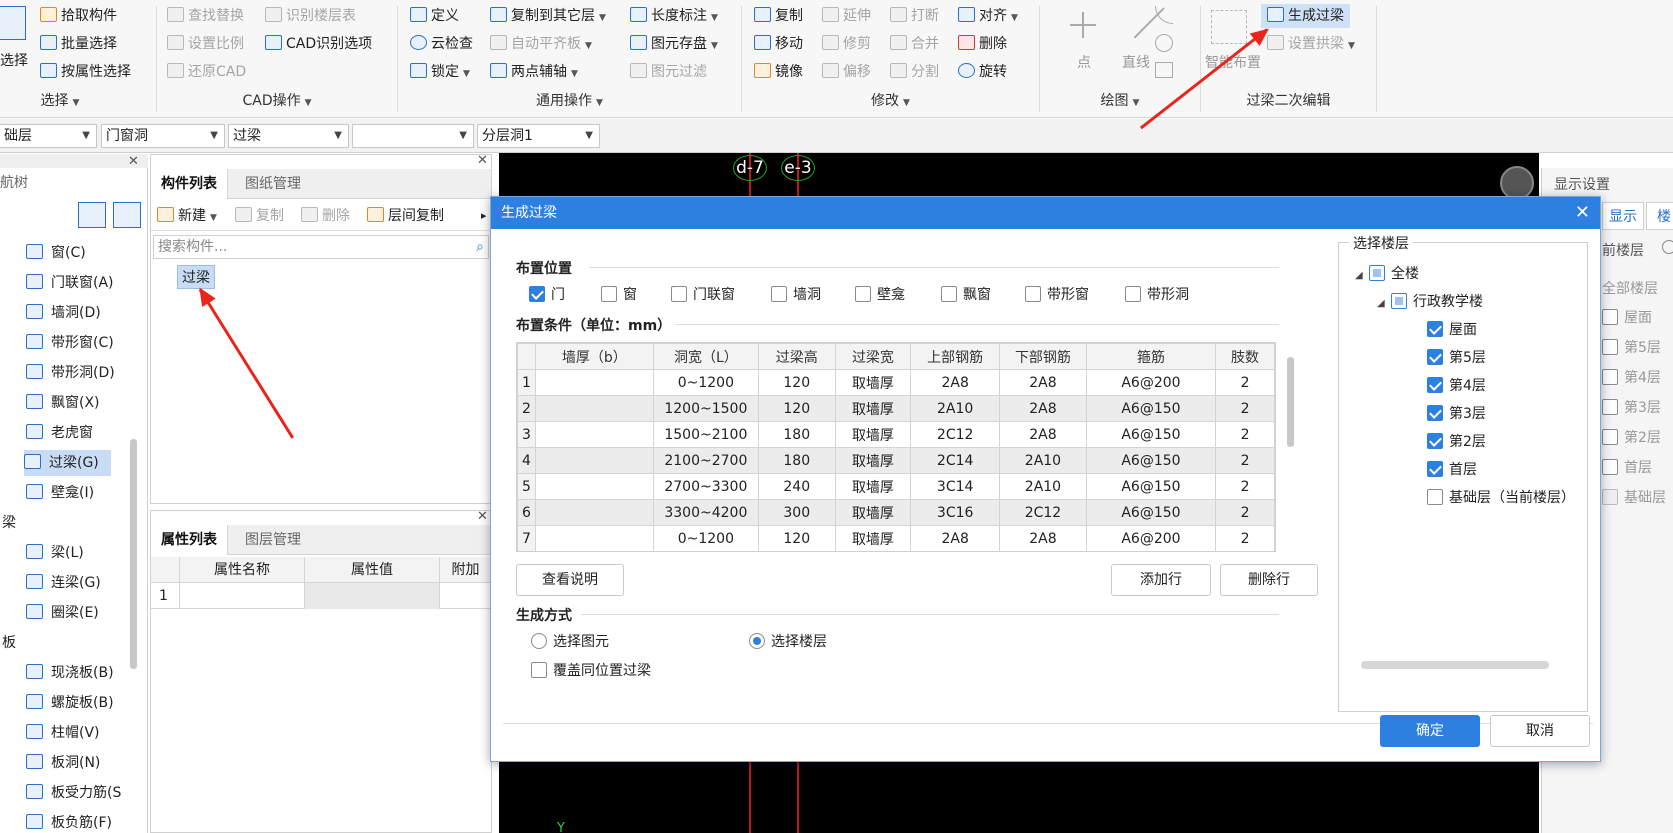  I want to click on select-big-icon, so click(13, 23).